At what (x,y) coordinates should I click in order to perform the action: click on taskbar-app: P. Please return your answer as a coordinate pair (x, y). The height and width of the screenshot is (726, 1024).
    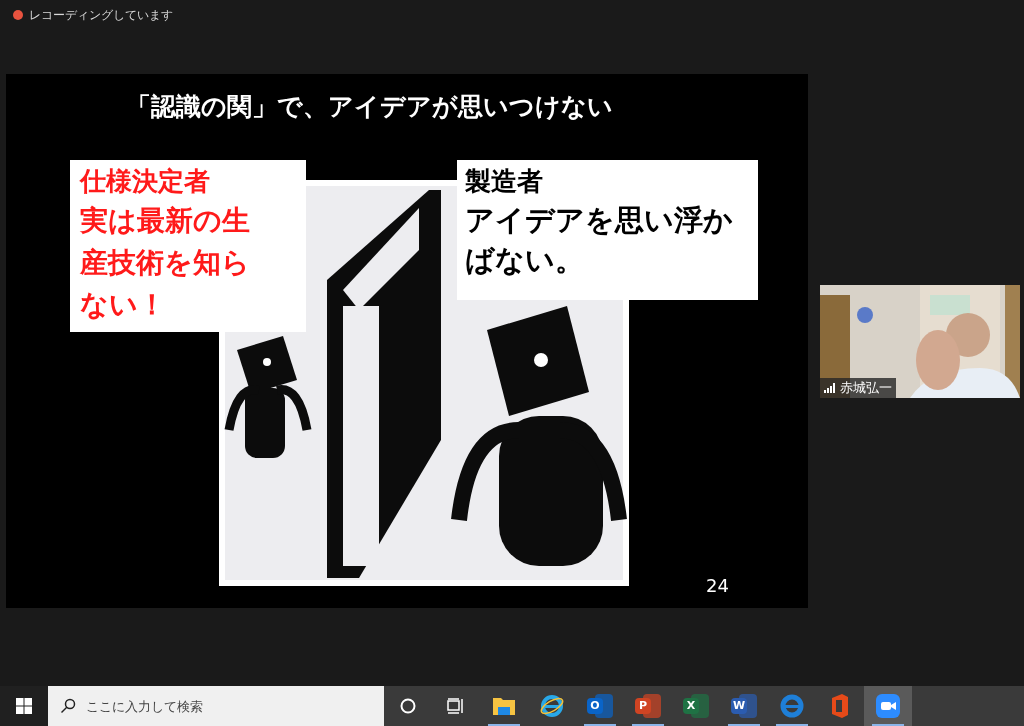
    Looking at the image, I should click on (648, 706).